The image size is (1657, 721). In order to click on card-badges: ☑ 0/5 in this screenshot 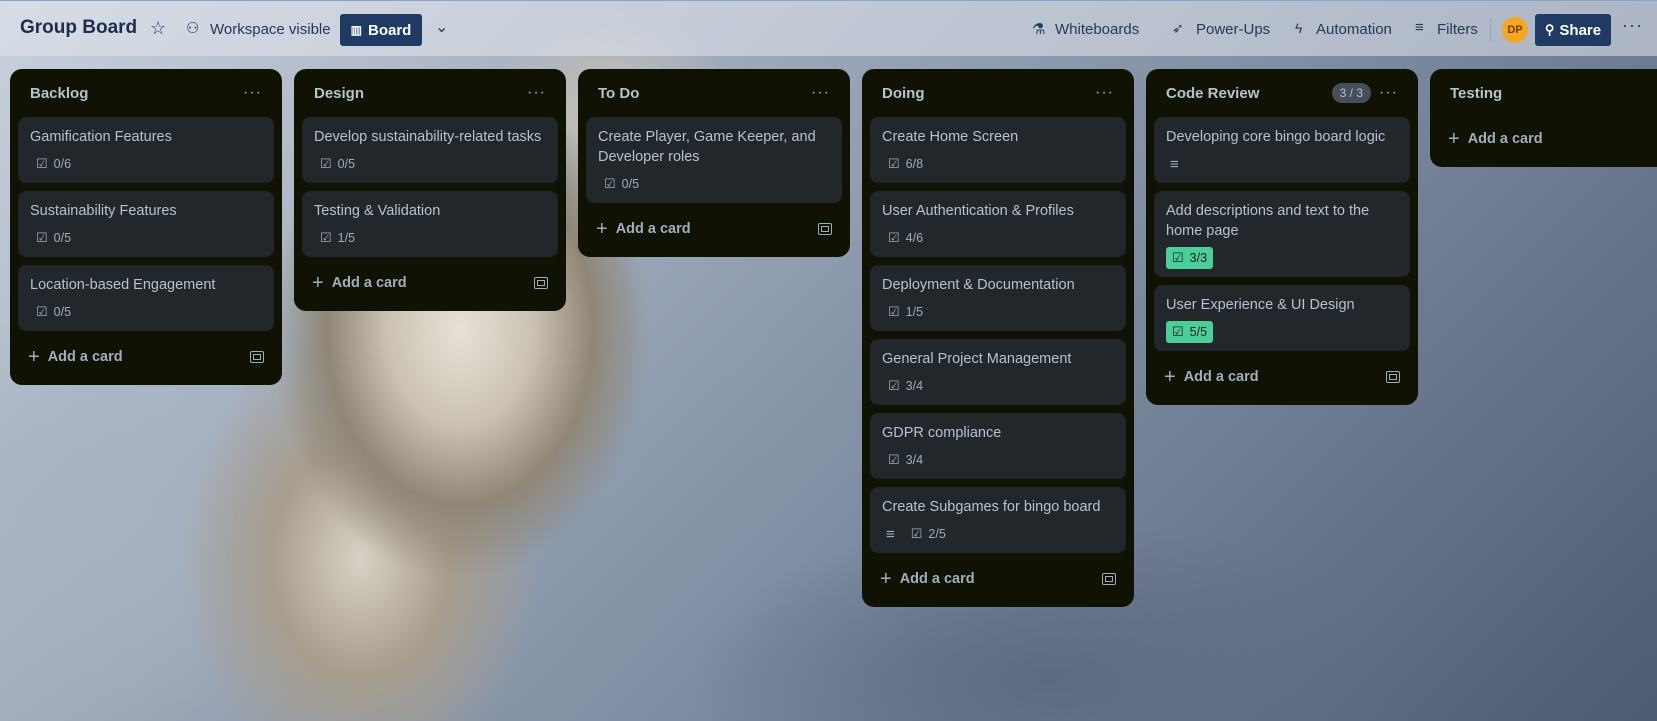, I will do `click(146, 312)`.